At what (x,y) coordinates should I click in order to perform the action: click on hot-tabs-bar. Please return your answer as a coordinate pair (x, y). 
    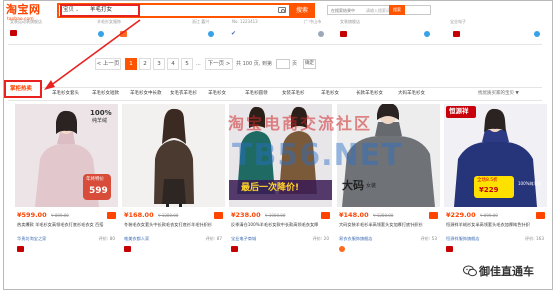
    Looking at the image, I should click on (275, 94).